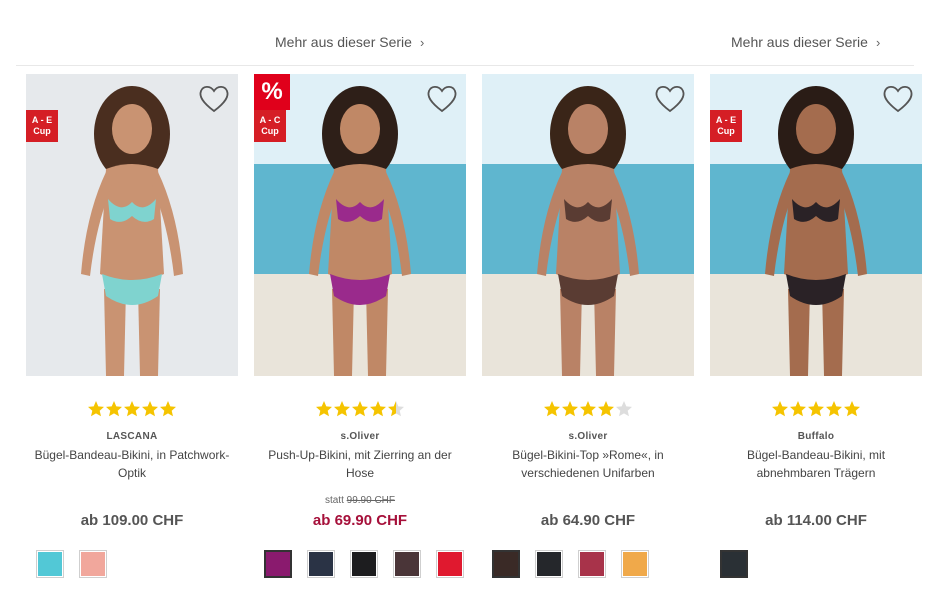 The height and width of the screenshot is (611, 930). Describe the element at coordinates (360, 464) in the screenshot. I see `product-name: Push-Up-Bikini, mit Zierring an der Hose` at that location.